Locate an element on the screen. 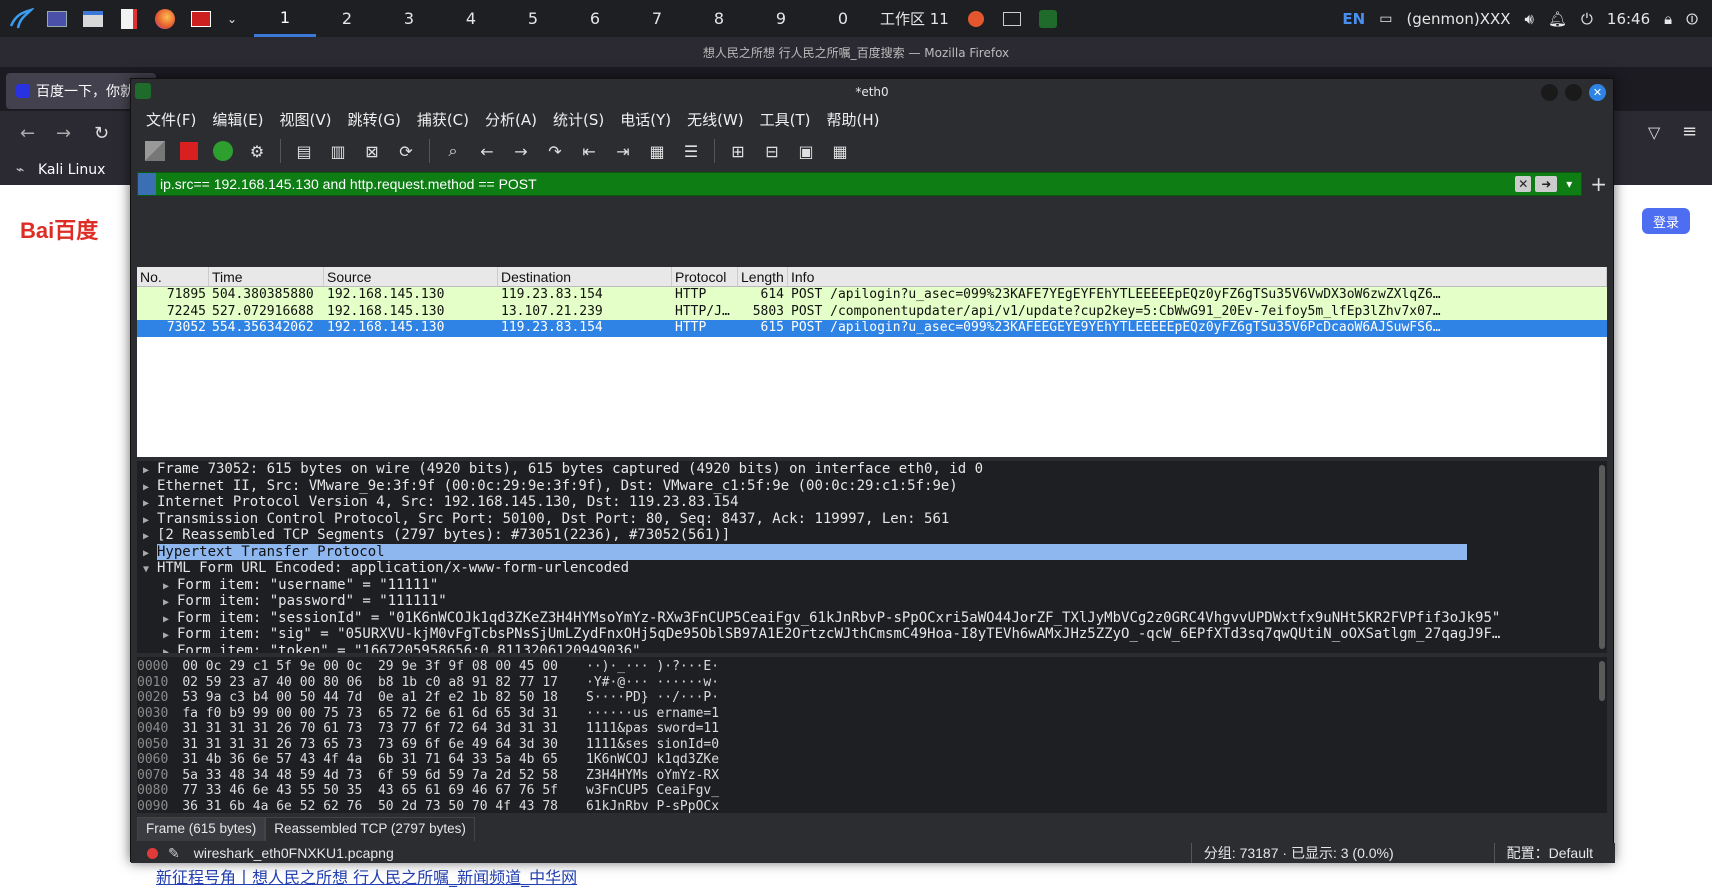 The image size is (1712, 888). clear-filter-icon: ✕ is located at coordinates (1523, 184).